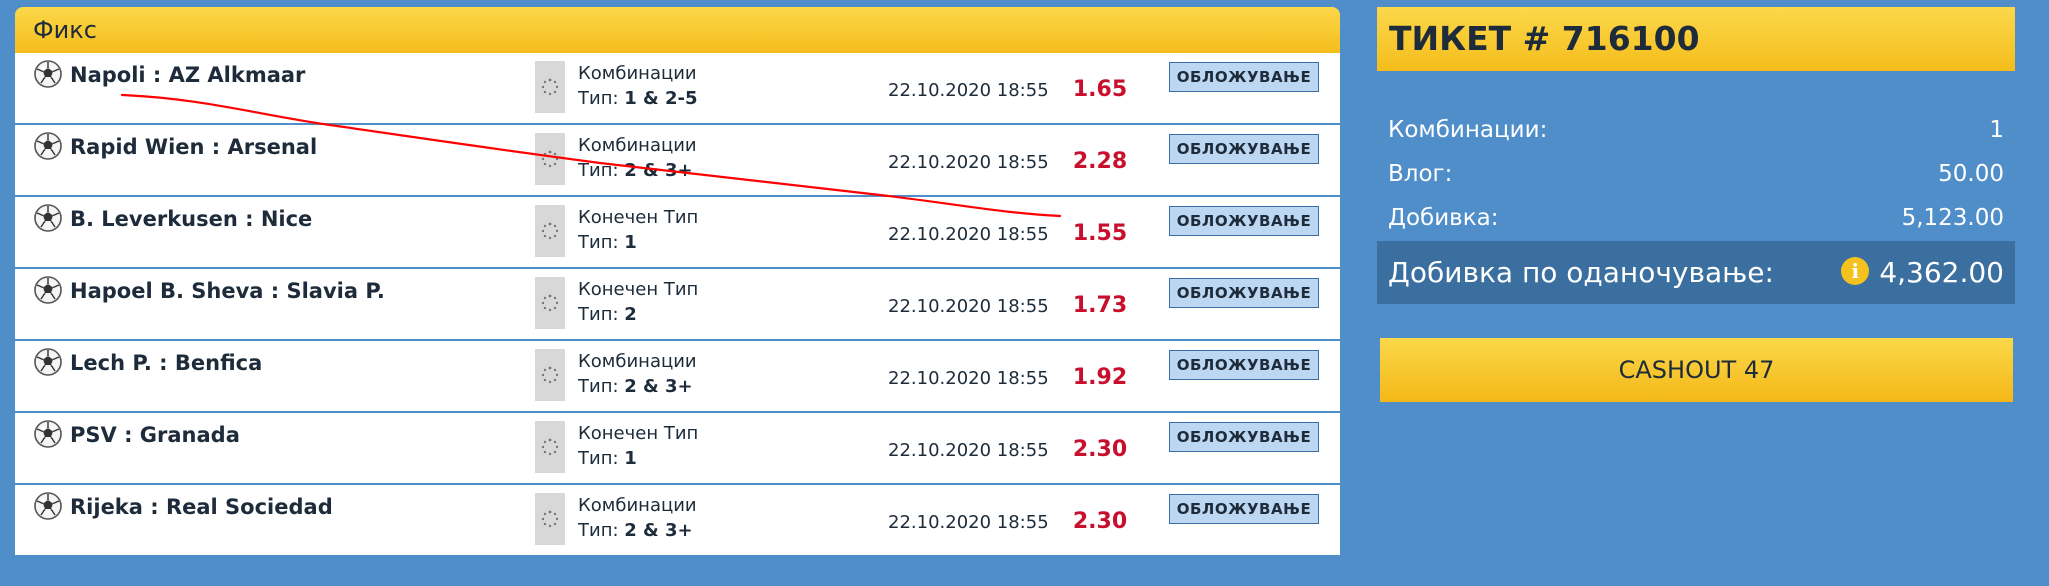 Image resolution: width=2049 pixels, height=586 pixels. What do you see at coordinates (1696, 130) in the screenshot?
I see `combinations-row: Комбинации: 1` at bounding box center [1696, 130].